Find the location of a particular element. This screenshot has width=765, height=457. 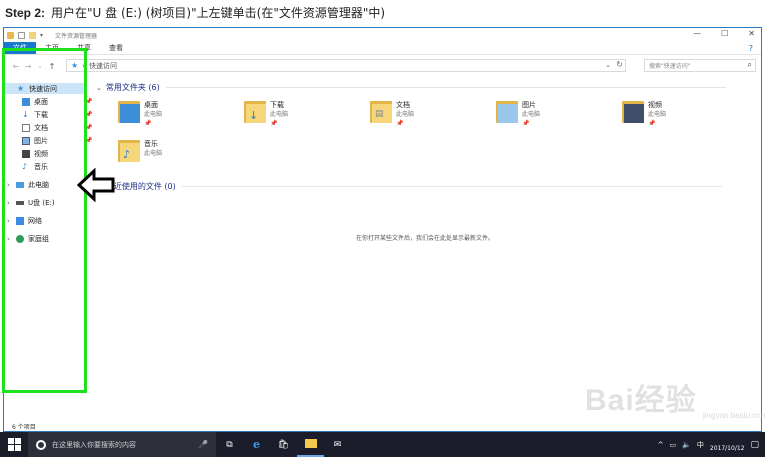

folder-name: 图片 is located at coordinates (529, 105).